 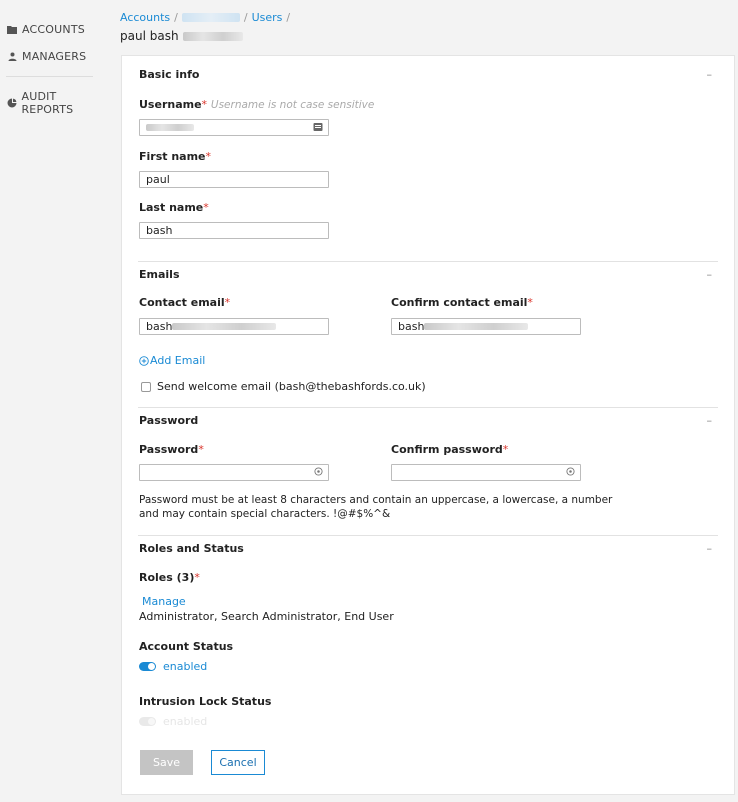 I want to click on last-name-label-text: Last name, so click(x=171, y=207).